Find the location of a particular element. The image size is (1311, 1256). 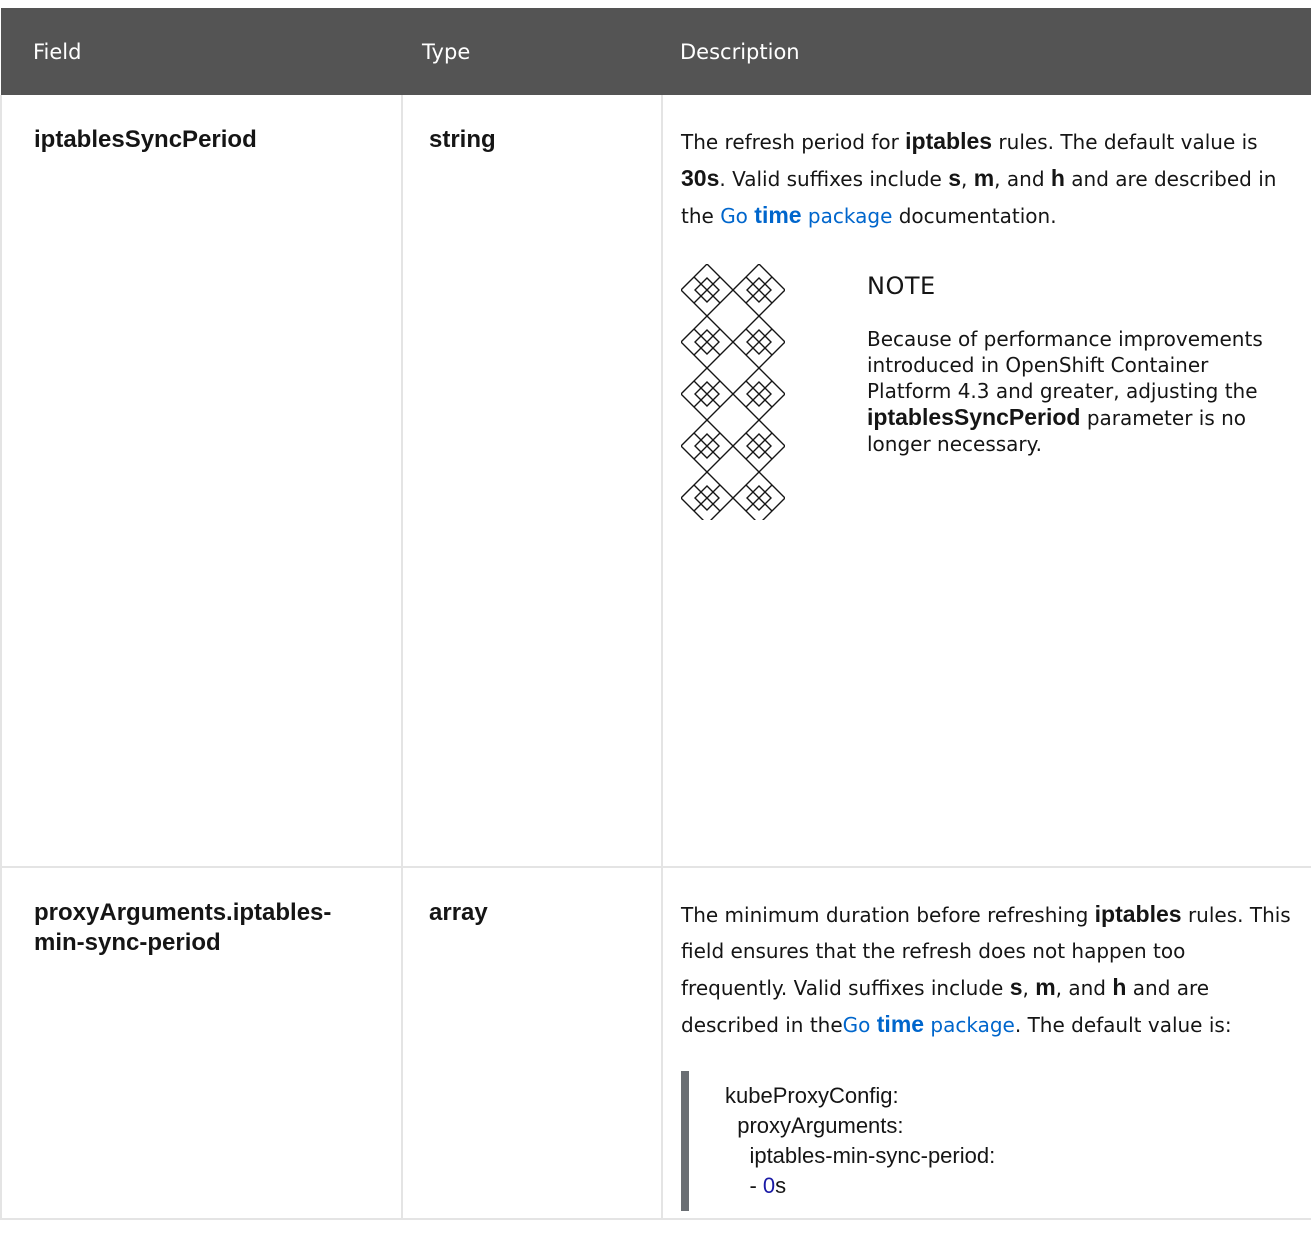

field-type: string is located at coordinates (462, 139).